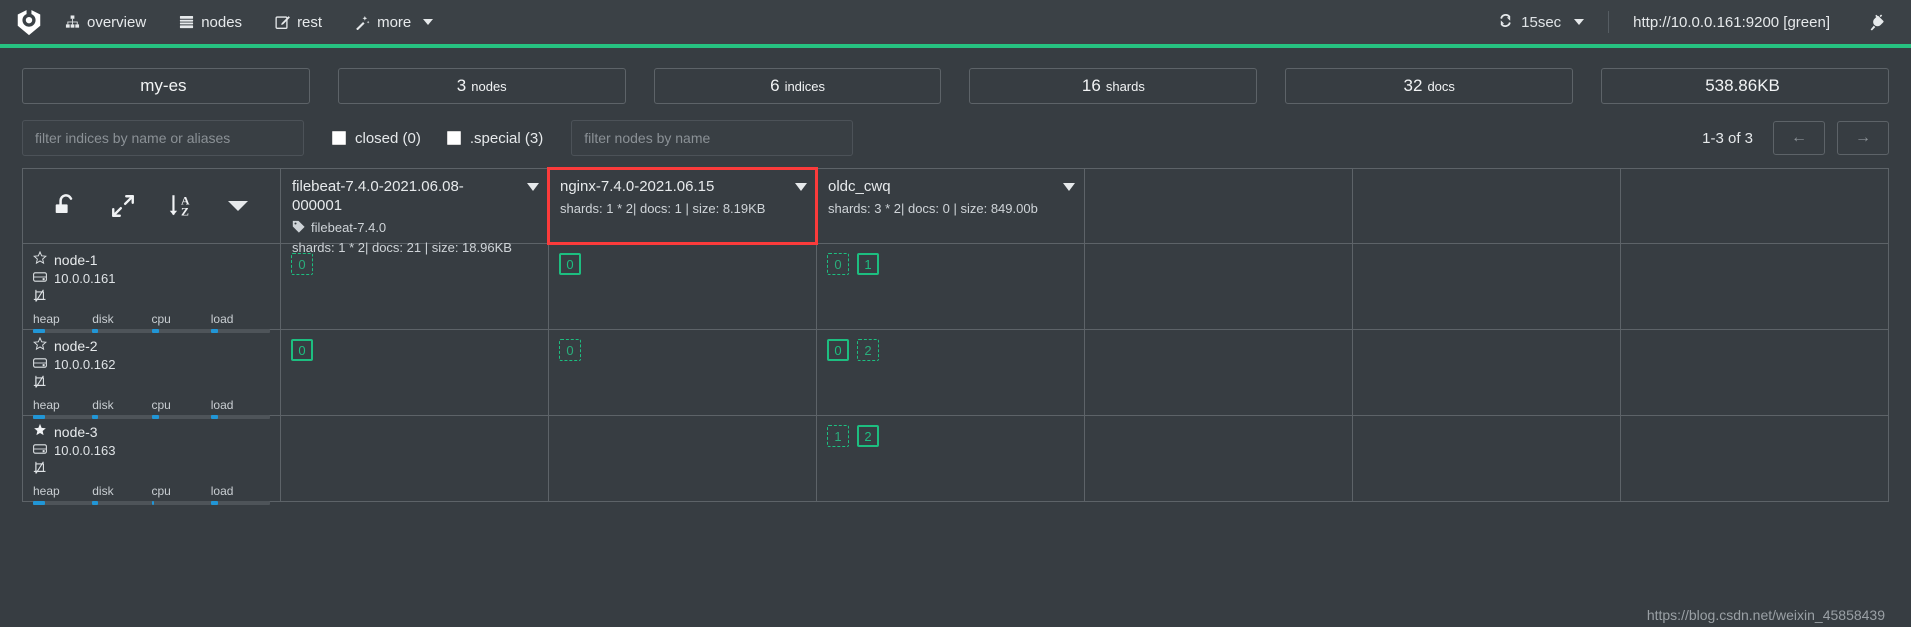 Image resolution: width=1911 pixels, height=627 pixels. Describe the element at coordinates (712, 138) in the screenshot. I see `nodes-filter-input` at that location.